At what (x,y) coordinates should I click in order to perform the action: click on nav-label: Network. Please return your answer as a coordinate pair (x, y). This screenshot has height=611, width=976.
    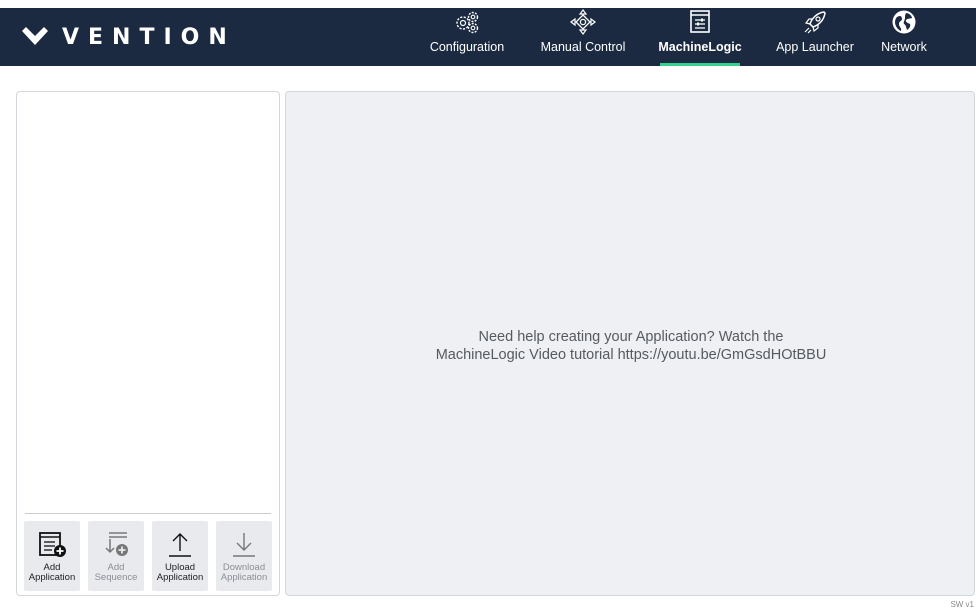
    Looking at the image, I should click on (904, 47).